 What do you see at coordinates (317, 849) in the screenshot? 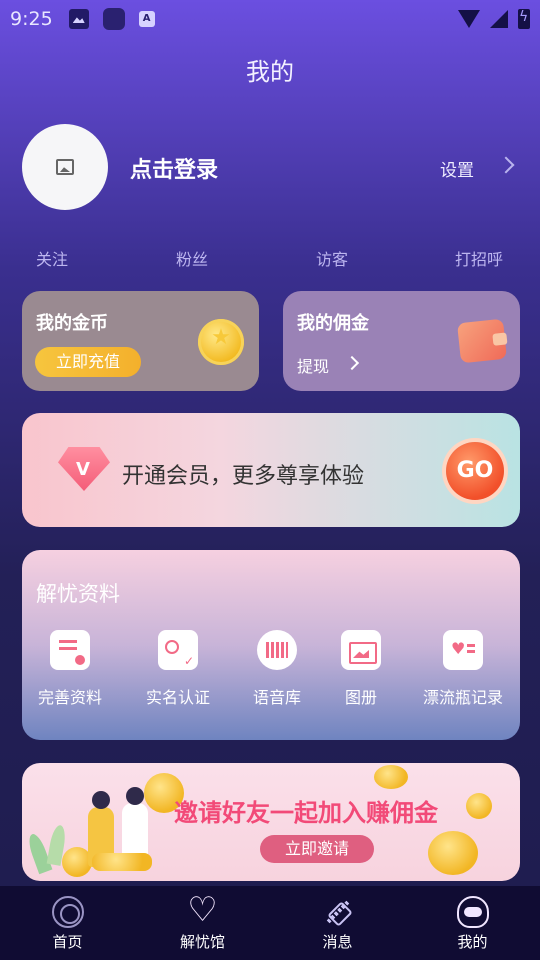
I see `invite-button: 立即邀请` at bounding box center [317, 849].